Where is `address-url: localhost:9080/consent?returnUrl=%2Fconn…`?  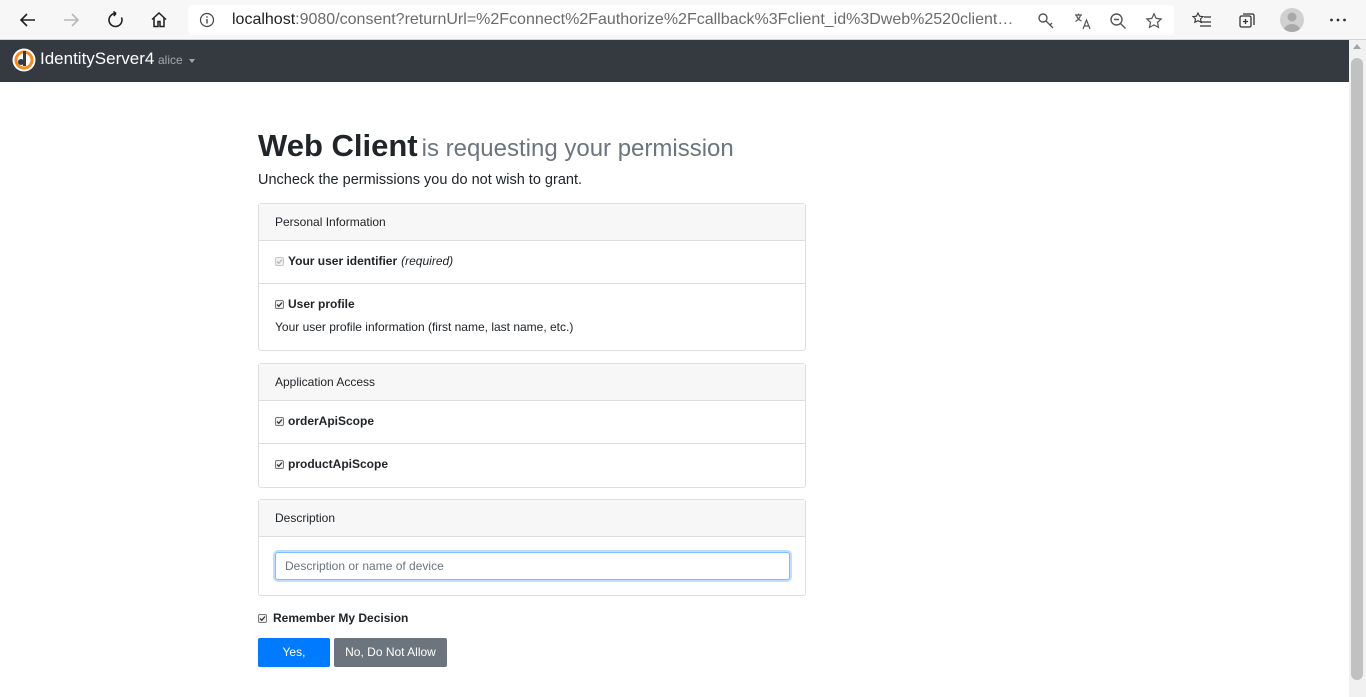
address-url: localhost:9080/consent?returnUrl=%2Fconn… is located at coordinates (627, 20).